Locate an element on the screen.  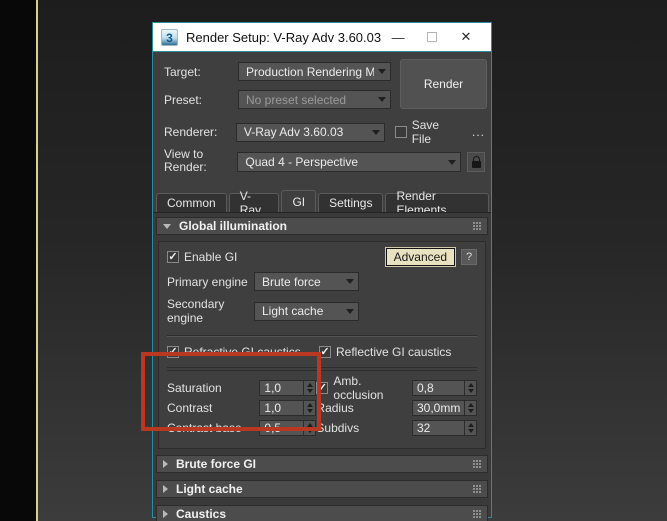
renderer-value: V-Ray Adv 3.60.03 is located at coordinates (293, 132).